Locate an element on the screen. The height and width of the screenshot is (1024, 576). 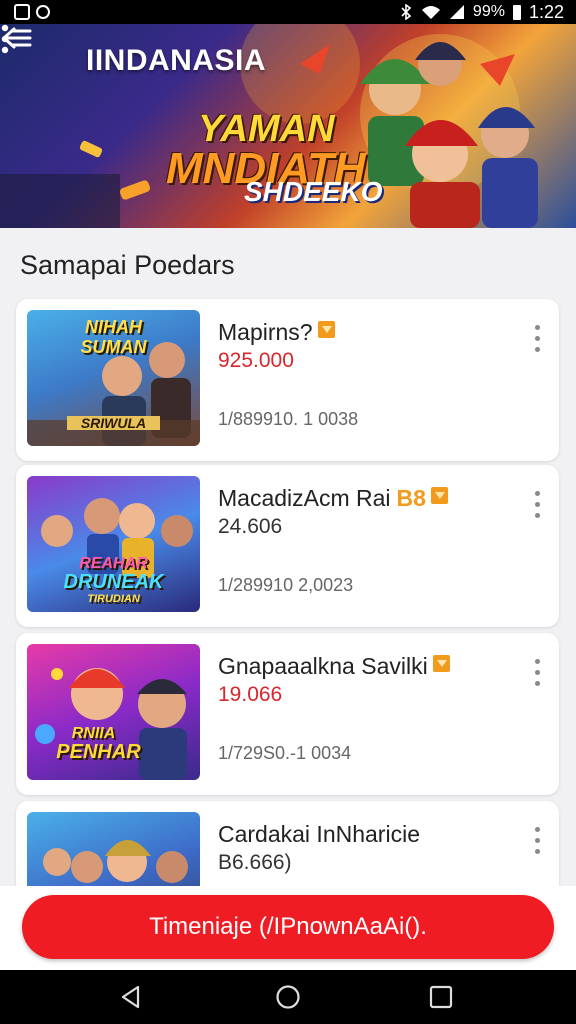
notification-icons is located at coordinates (32, 12).